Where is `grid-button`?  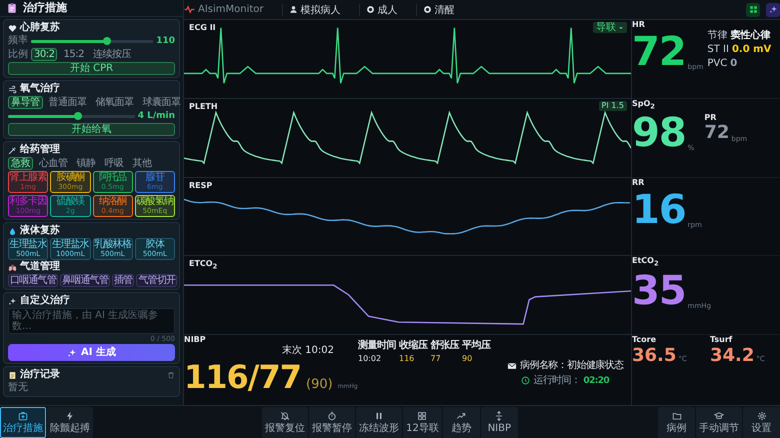 grid-button is located at coordinates (753, 9).